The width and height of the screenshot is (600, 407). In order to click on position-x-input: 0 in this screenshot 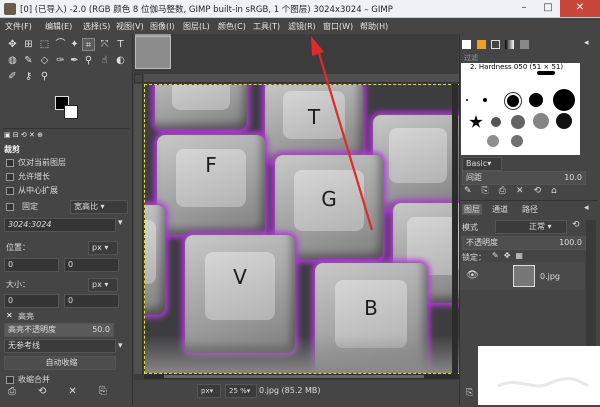, I will do `click(31, 265)`.